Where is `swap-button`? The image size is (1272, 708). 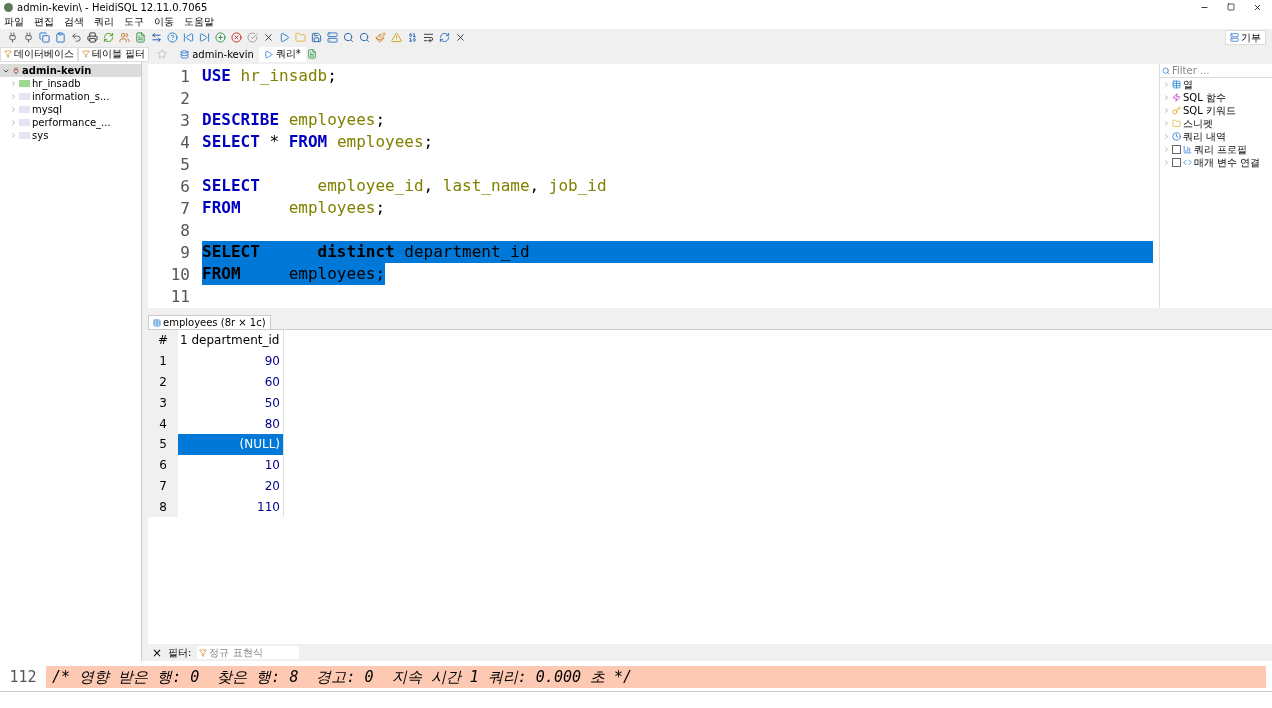
swap-button is located at coordinates (156, 37).